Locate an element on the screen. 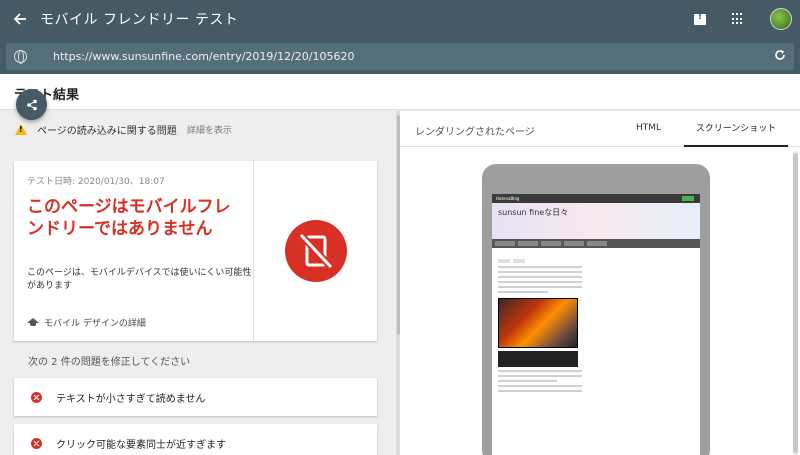 Image resolution: width=800 pixels, height=455 pixels. feedback-icon is located at coordinates (700, 18).